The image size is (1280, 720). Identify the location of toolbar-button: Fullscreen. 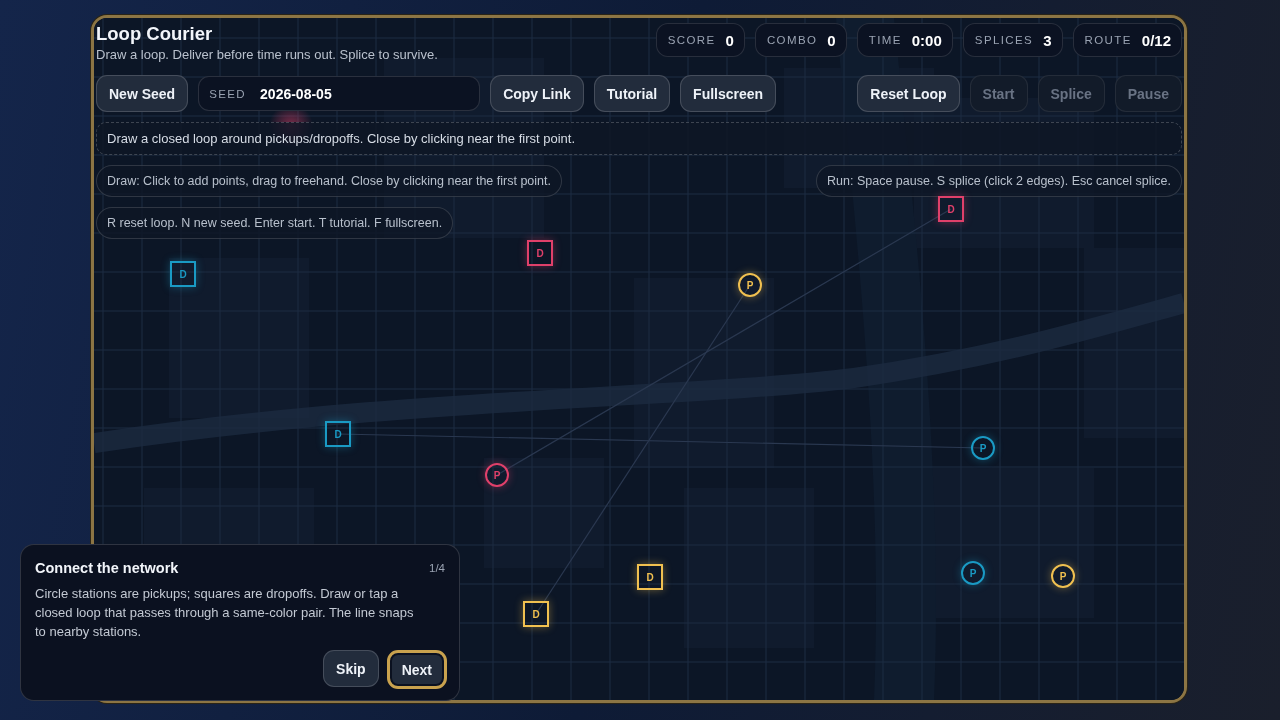
(728, 93).